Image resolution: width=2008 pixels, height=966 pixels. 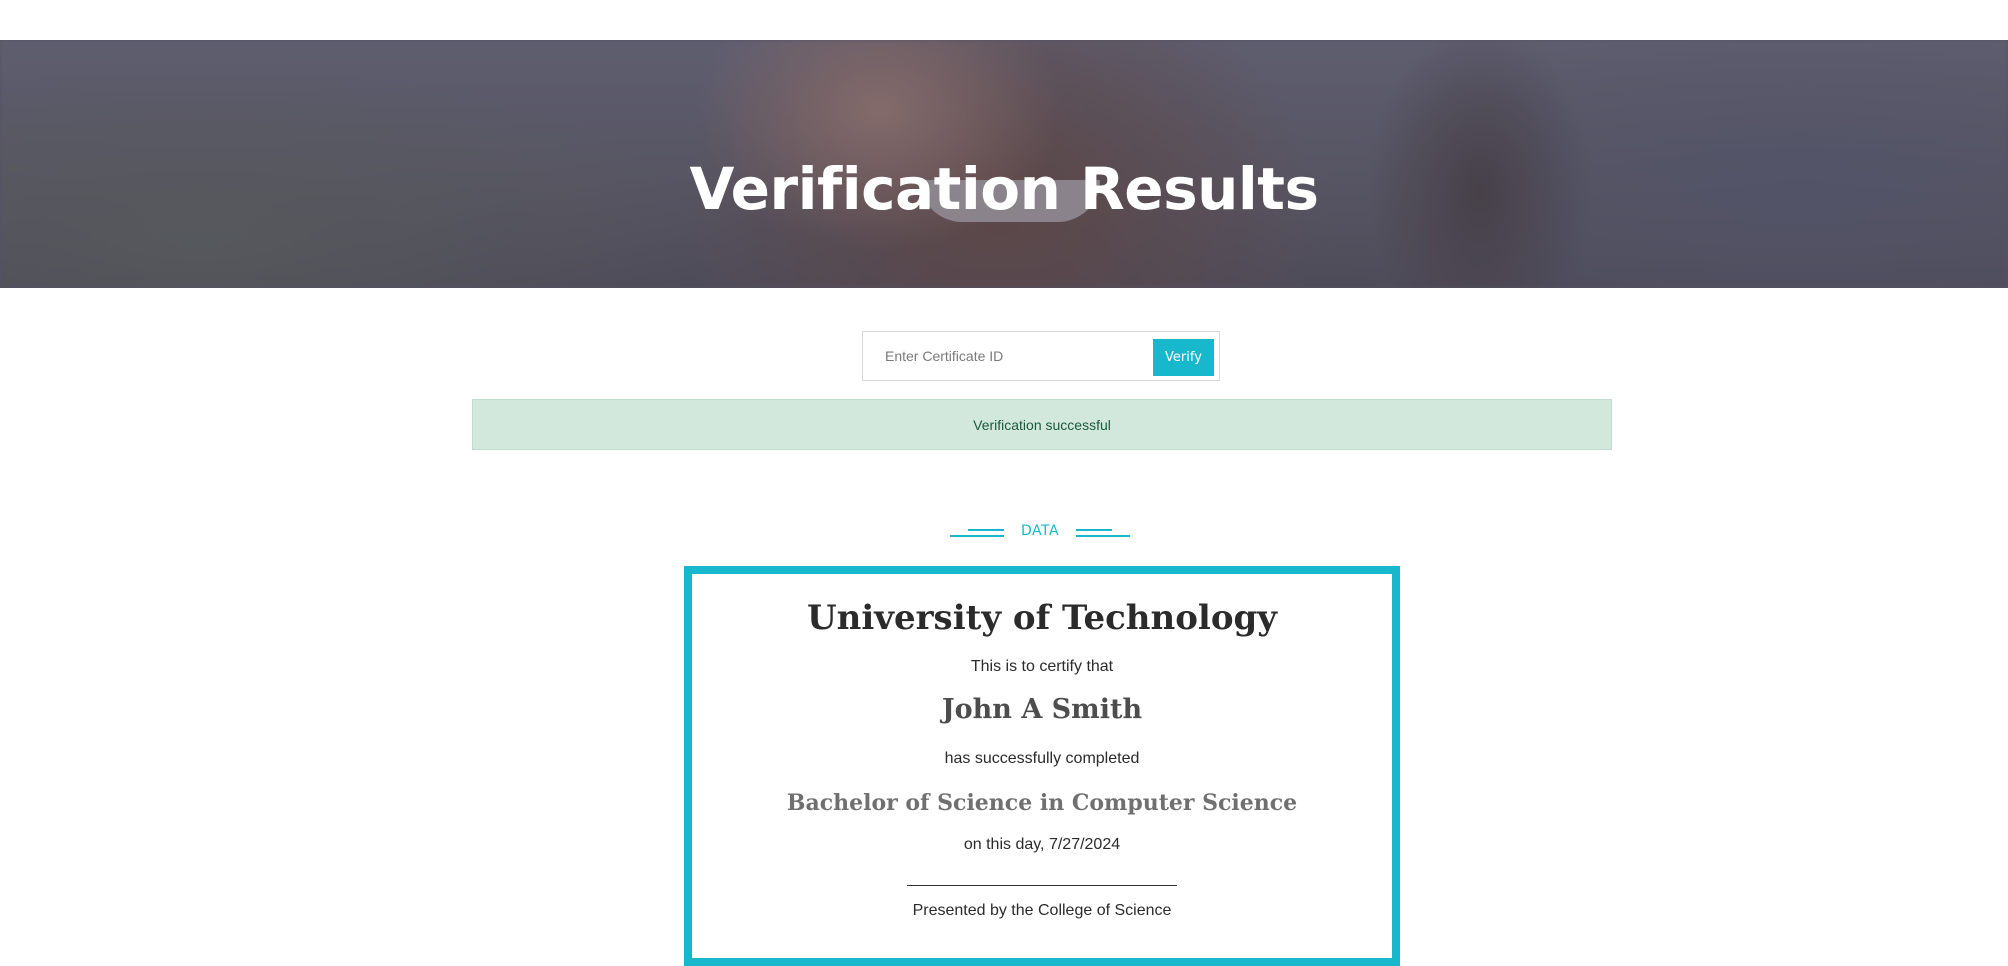 What do you see at coordinates (1042, 618) in the screenshot?
I see `certificate-university: University of Technology` at bounding box center [1042, 618].